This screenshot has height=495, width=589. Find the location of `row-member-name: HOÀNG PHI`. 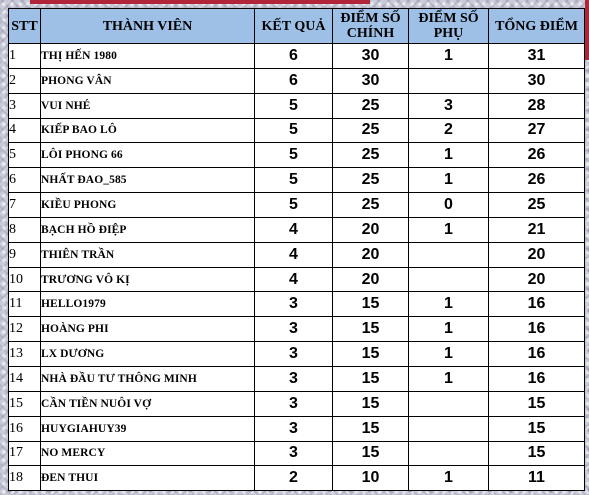

row-member-name: HOÀNG PHI is located at coordinates (147, 329).